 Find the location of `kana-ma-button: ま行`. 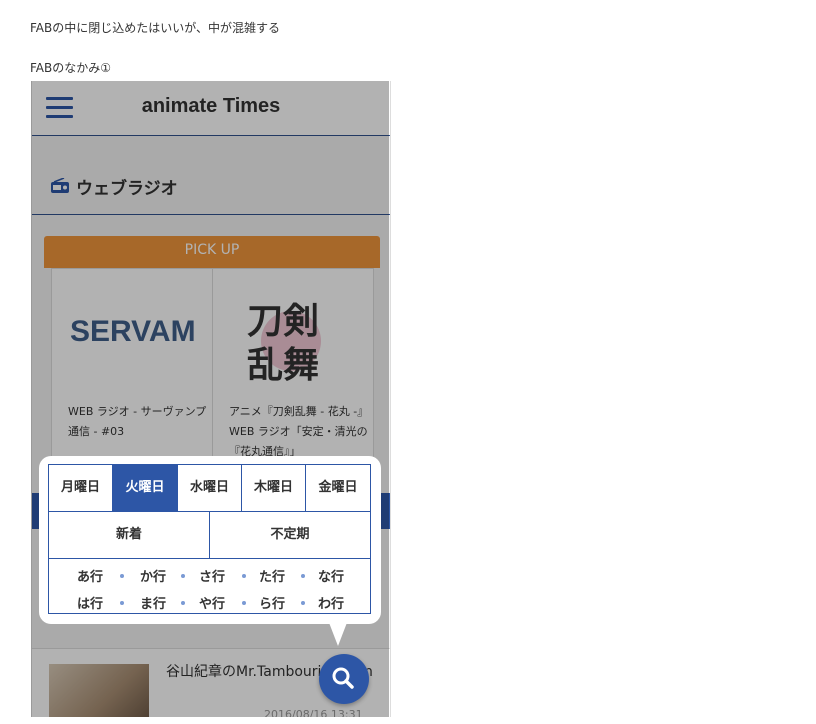

kana-ma-button: ま行 is located at coordinates (153, 602).